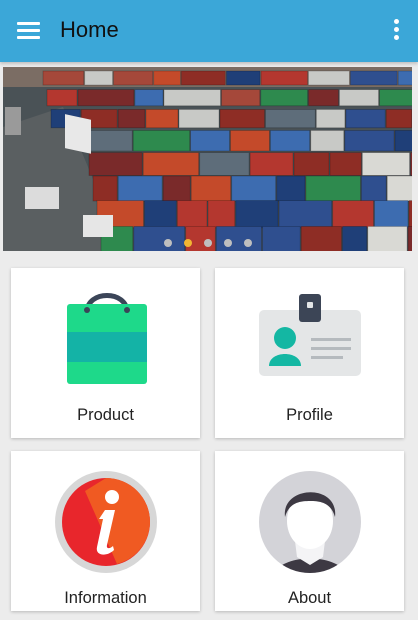 This screenshot has width=418, height=620. Describe the element at coordinates (310, 522) in the screenshot. I see `user-avatar-icon` at that location.